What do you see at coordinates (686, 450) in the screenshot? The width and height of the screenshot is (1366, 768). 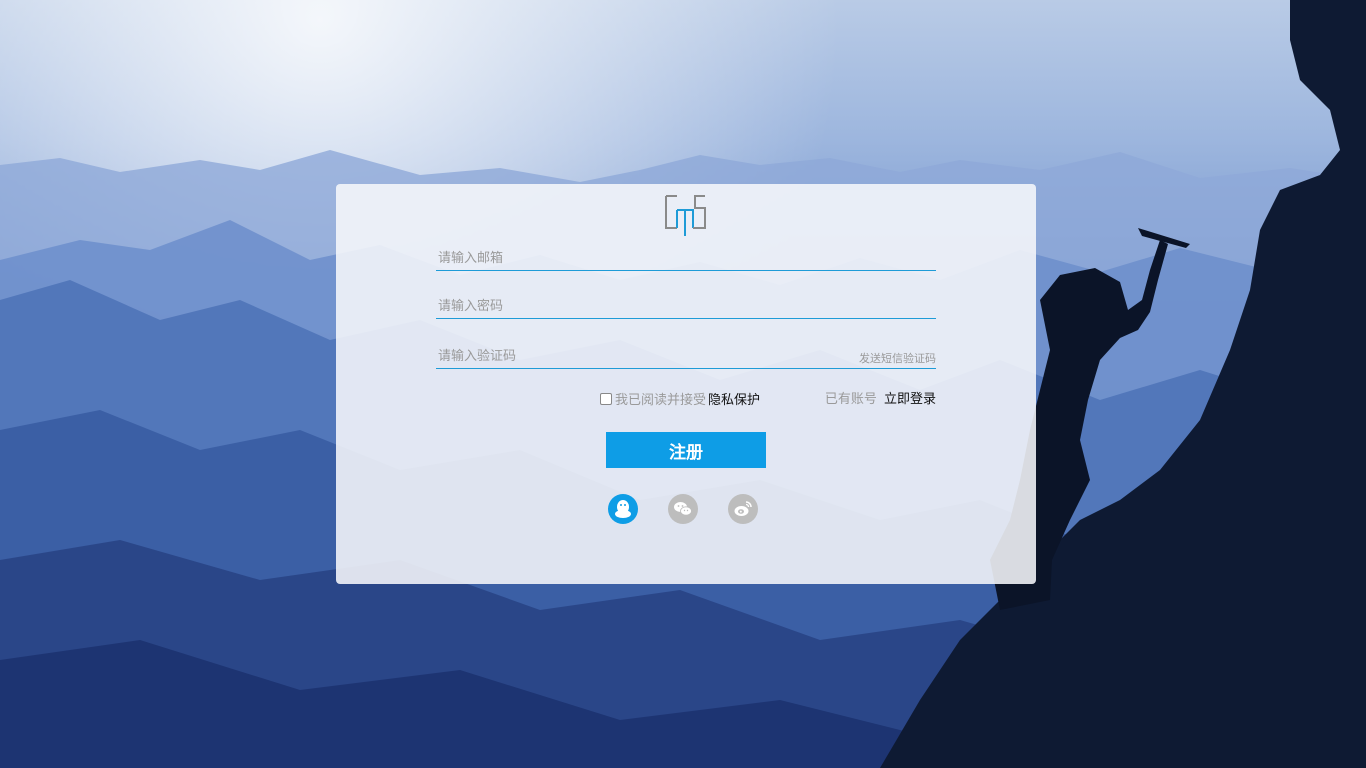 I see `register-button: 注册` at bounding box center [686, 450].